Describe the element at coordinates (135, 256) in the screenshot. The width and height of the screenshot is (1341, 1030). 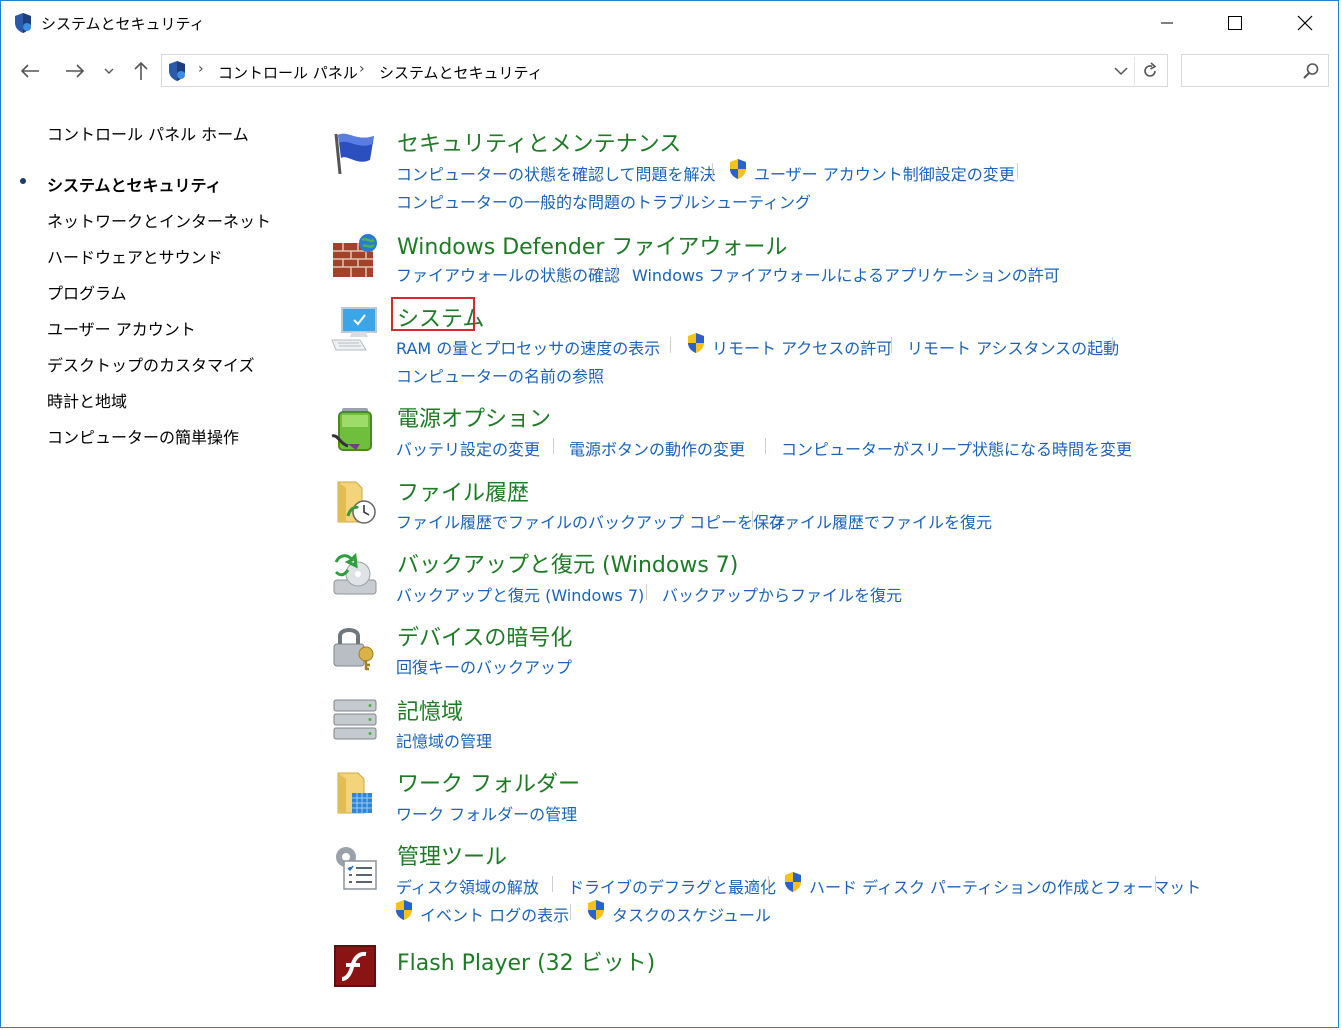
I see `sidebar-item-hardware-sound: ハードウェアとサウンド` at that location.